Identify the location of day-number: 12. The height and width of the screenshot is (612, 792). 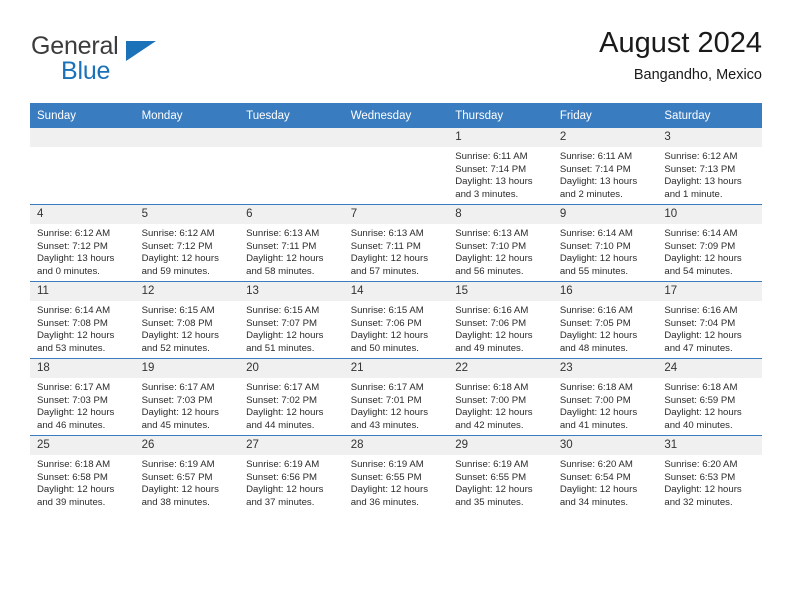
(187, 291).